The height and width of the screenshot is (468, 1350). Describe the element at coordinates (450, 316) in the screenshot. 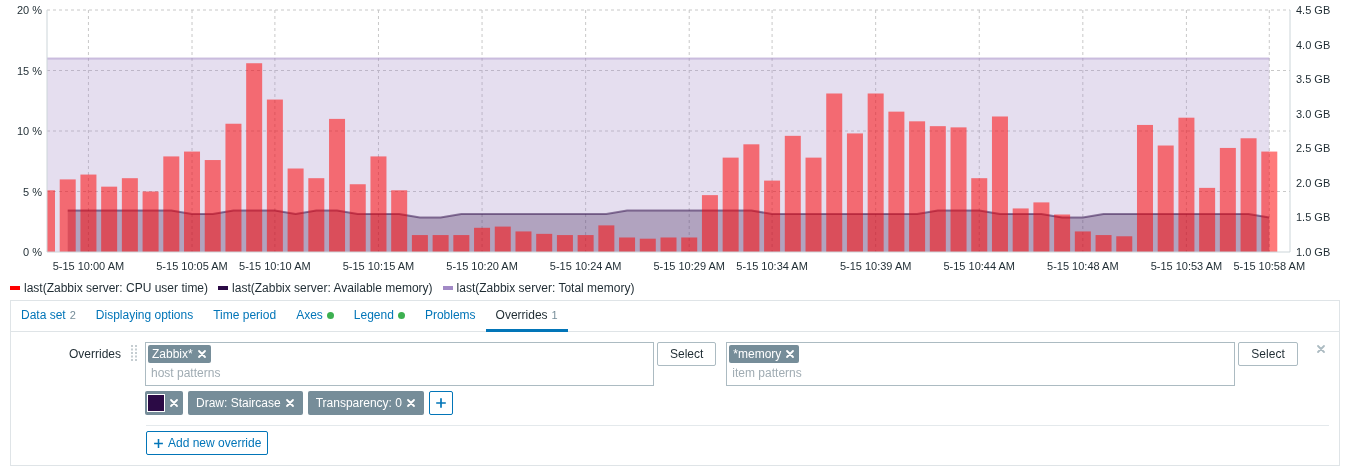

I see `tab: Problems` at that location.